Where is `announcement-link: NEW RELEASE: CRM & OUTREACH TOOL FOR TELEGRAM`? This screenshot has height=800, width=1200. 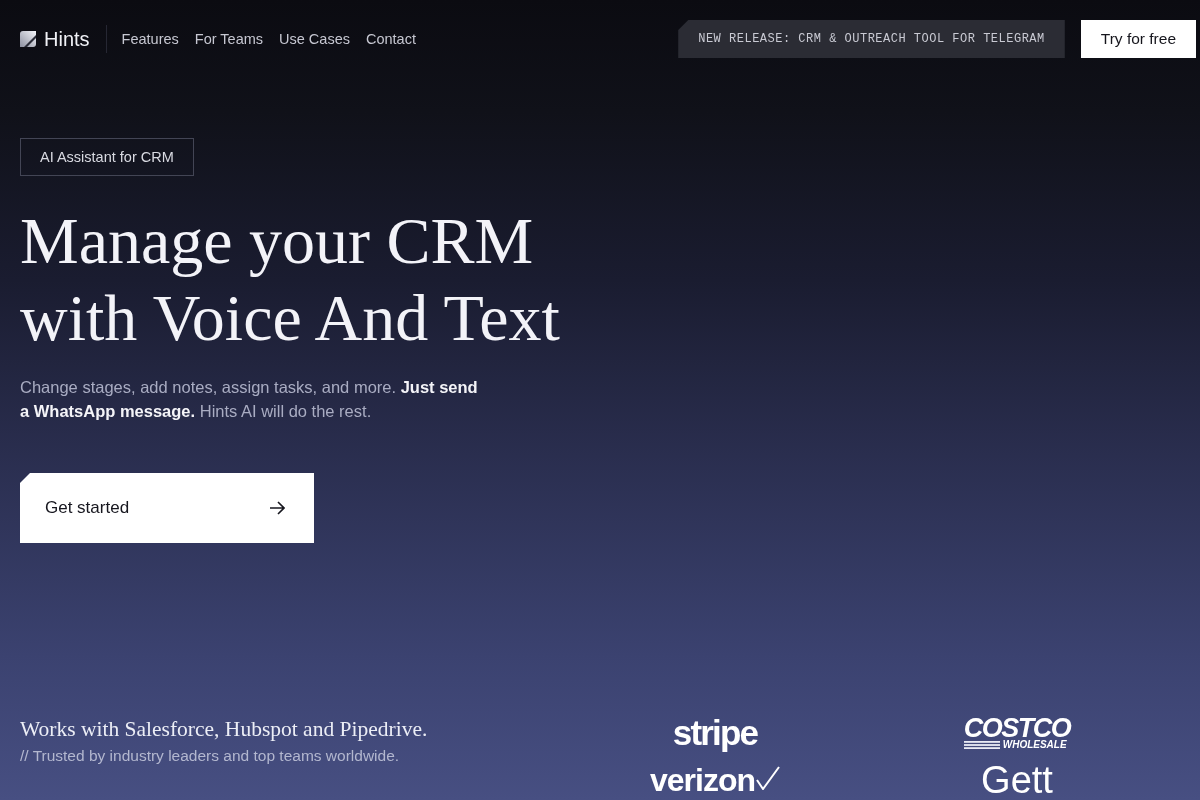 announcement-link: NEW RELEASE: CRM & OUTREACH TOOL FOR TELEGRAM is located at coordinates (871, 39).